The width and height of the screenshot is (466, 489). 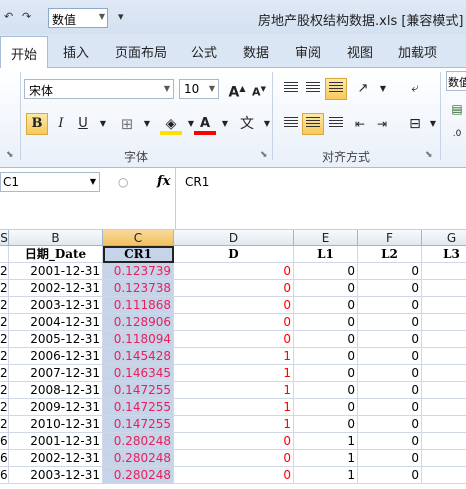 I want to click on table-cell: 2002-12-31, so click(x=56, y=458).